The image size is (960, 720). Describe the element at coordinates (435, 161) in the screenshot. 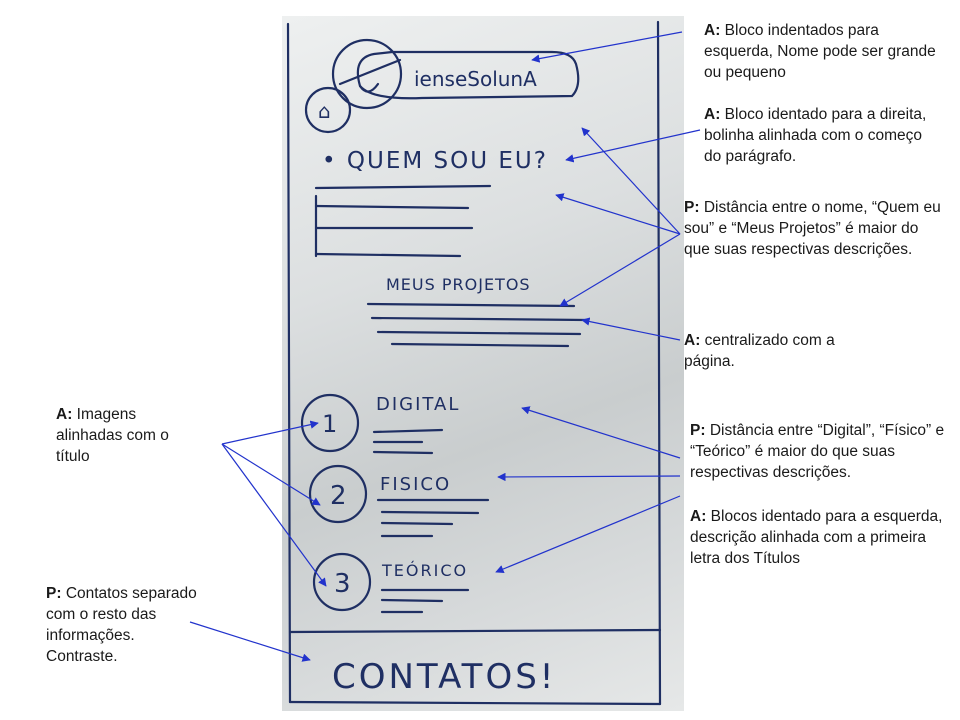

I see `about-heading: • QUEM SOU EU?` at that location.